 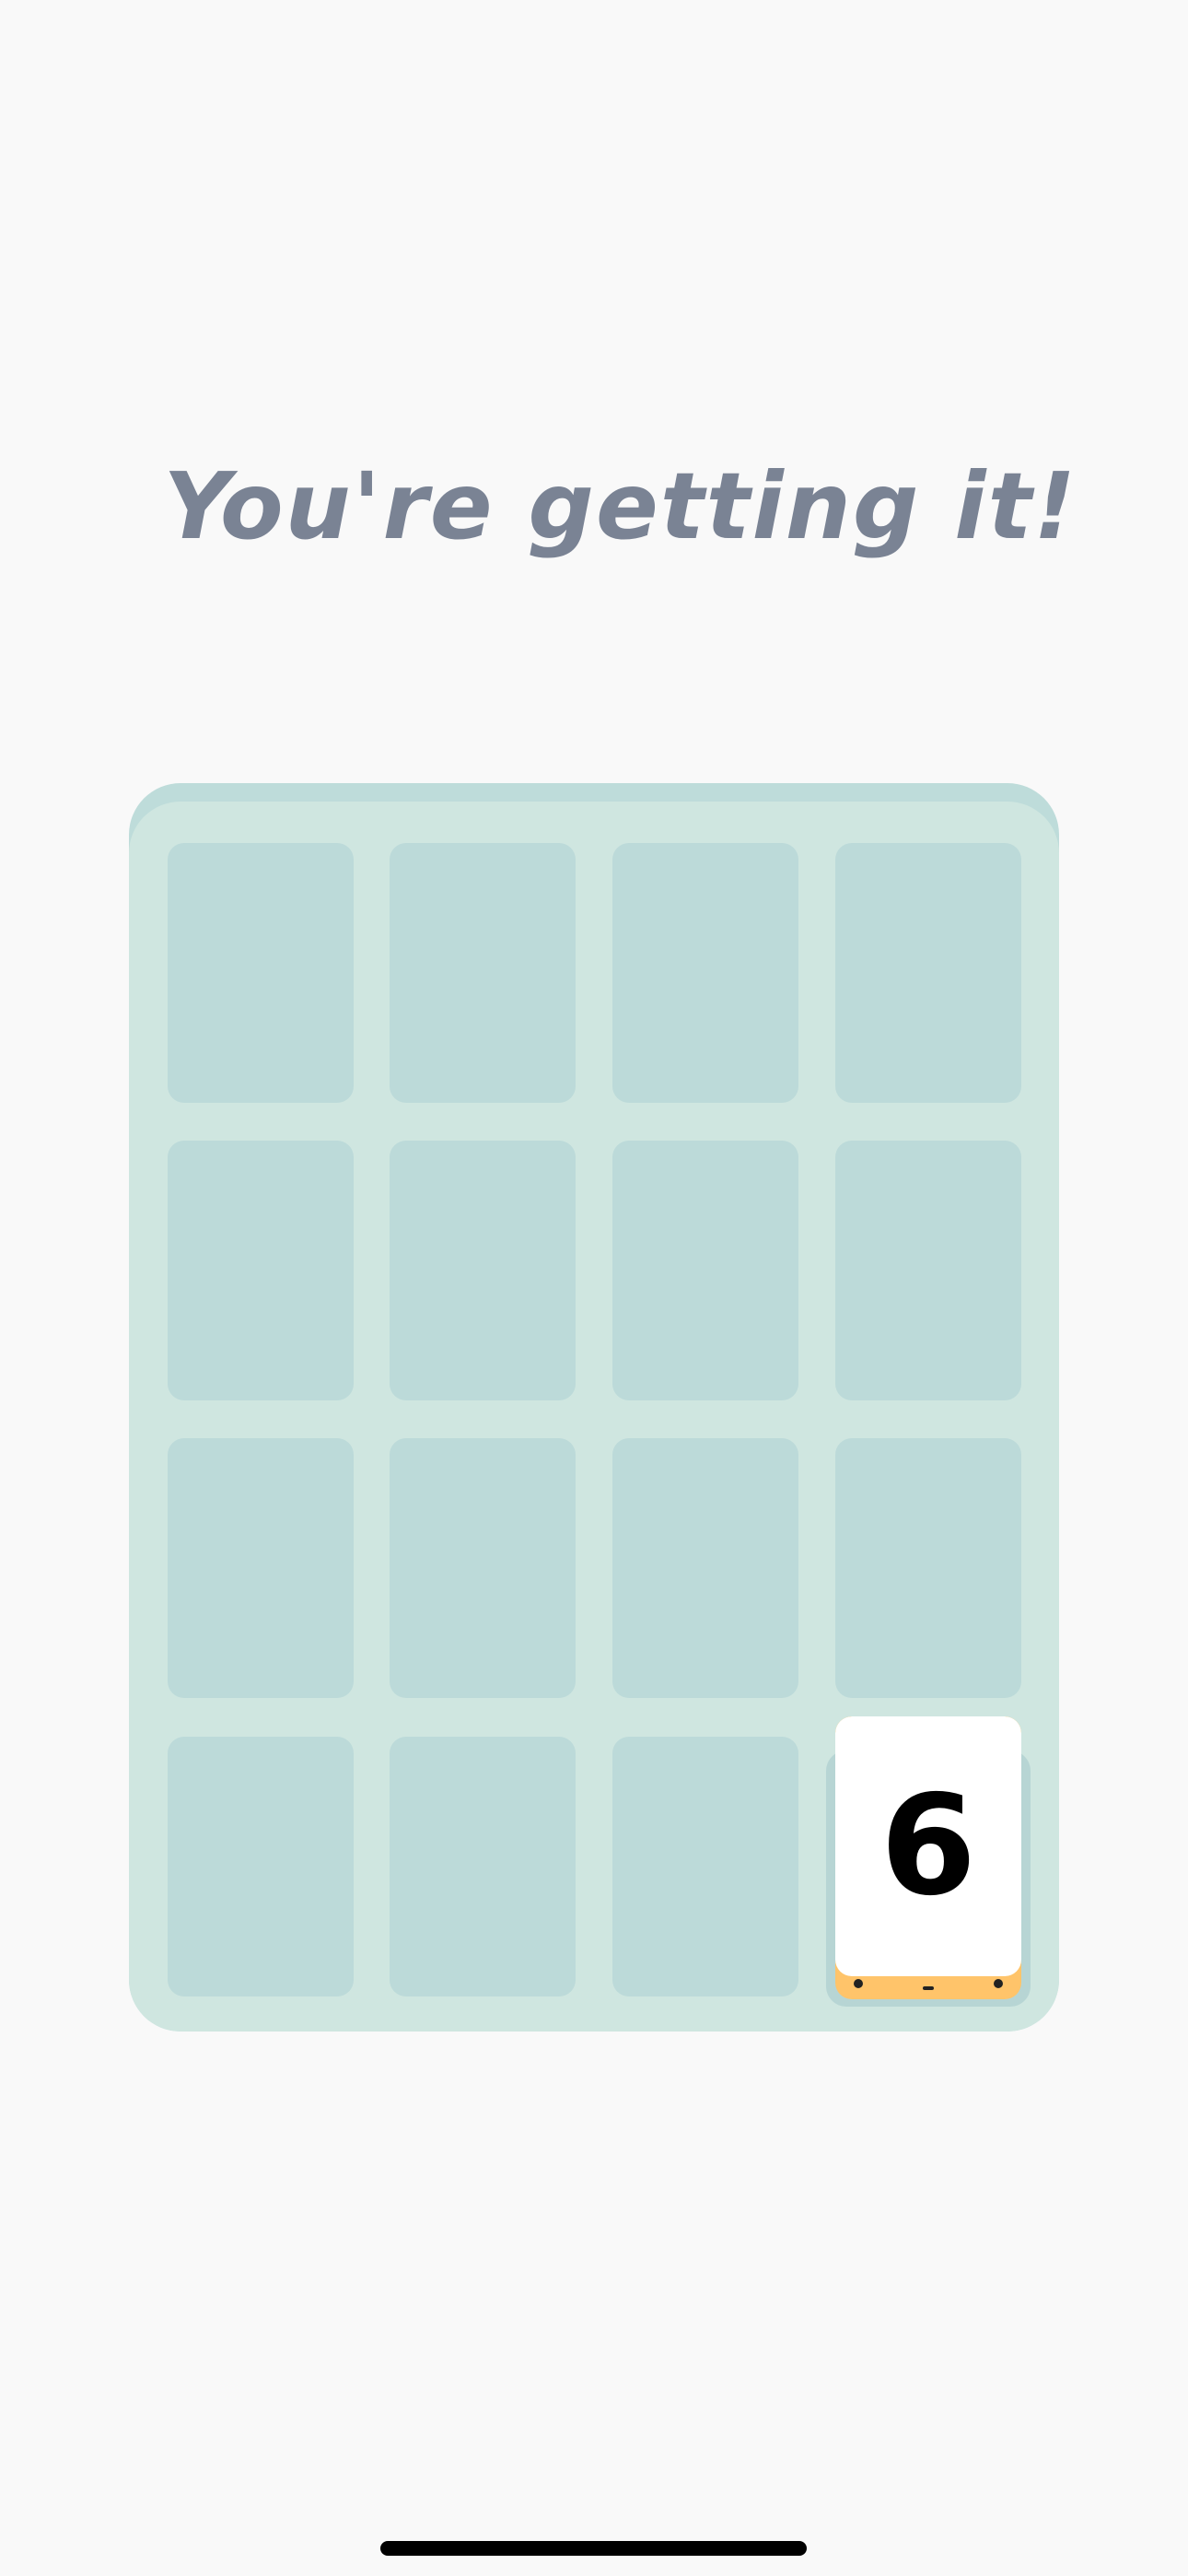 I want to click on tile-value: 6, so click(x=928, y=1846).